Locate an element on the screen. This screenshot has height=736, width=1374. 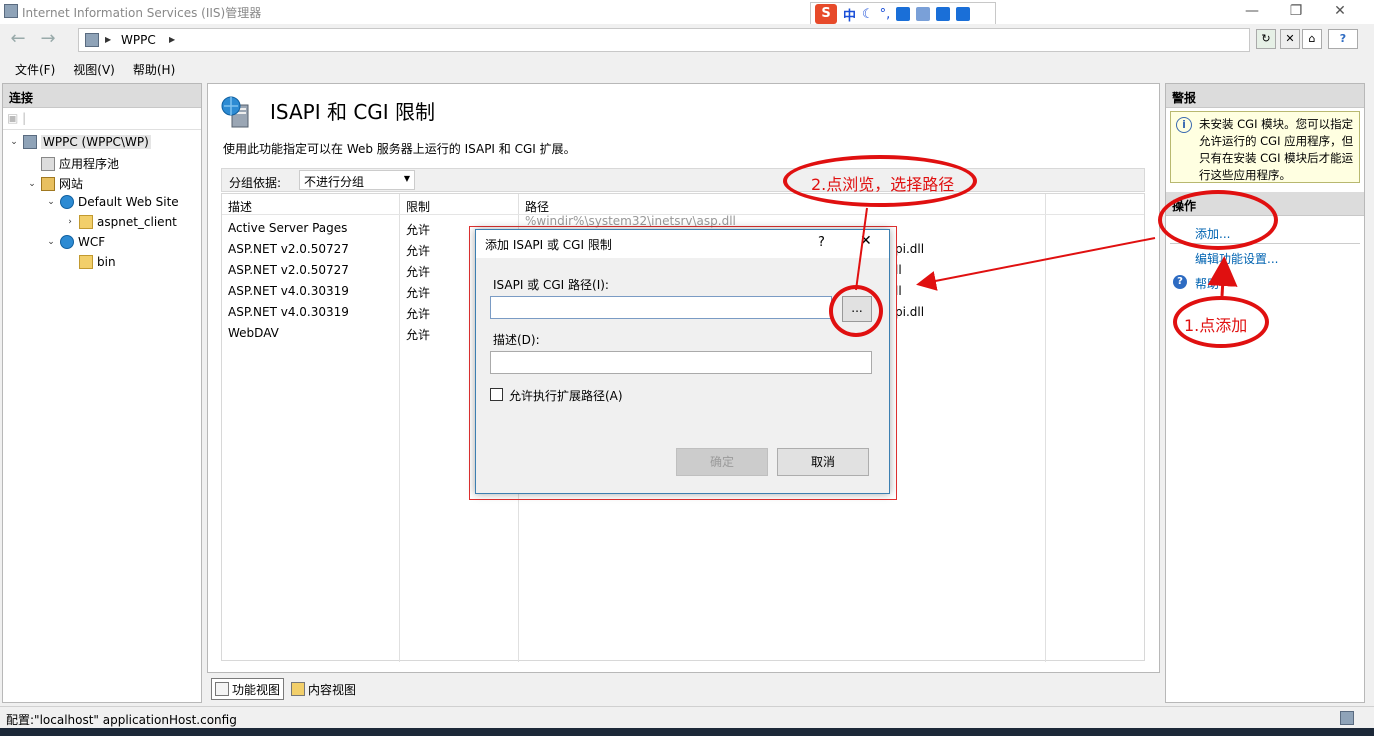
table-row: Active Server Pages is located at coordinates (287, 228).